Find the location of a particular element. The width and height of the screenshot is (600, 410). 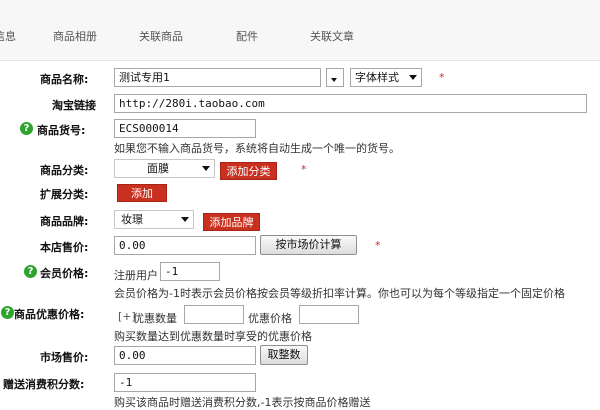

goods-name-label: 商品名称: is located at coordinates (64, 79).